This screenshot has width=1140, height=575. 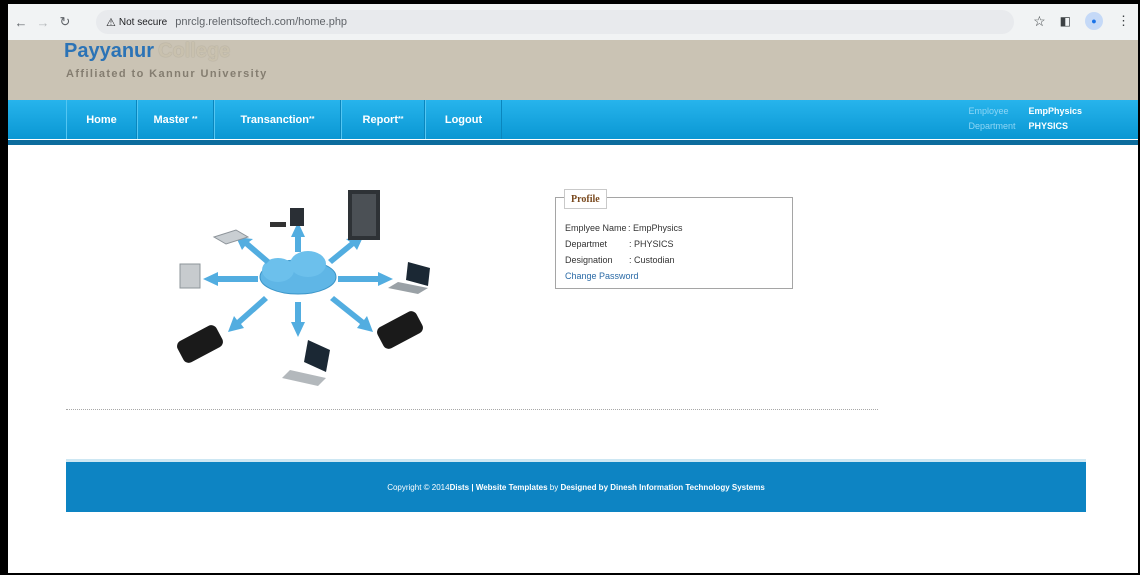 What do you see at coordinates (651, 244) in the screenshot?
I see `profile-value-department: : PHYSICS` at bounding box center [651, 244].